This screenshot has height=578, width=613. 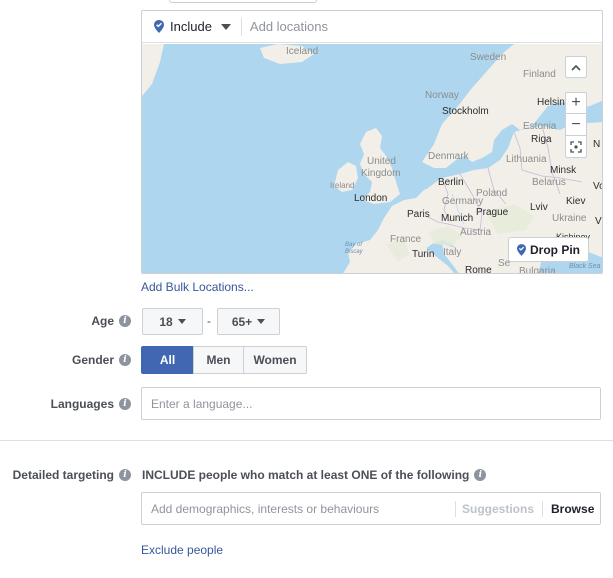 I want to click on gender-men-button: Men, so click(x=218, y=360).